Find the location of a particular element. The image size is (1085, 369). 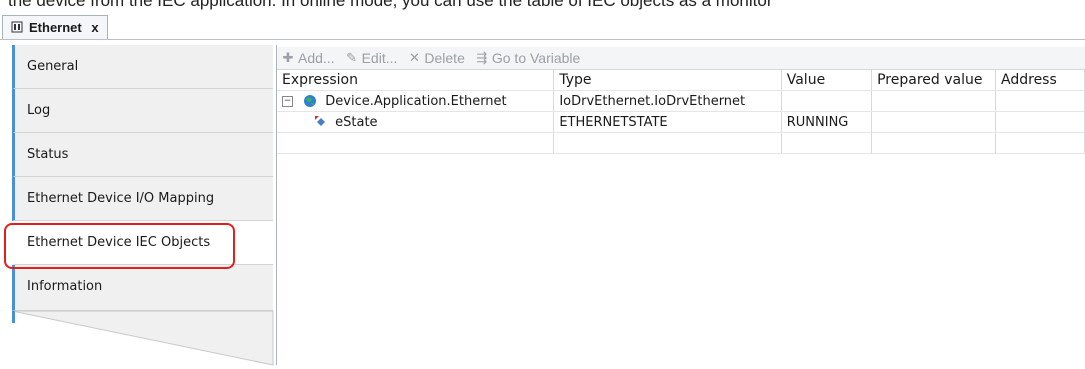

table-row: eState ETHERNETSTATE RUNNING is located at coordinates (681, 122).